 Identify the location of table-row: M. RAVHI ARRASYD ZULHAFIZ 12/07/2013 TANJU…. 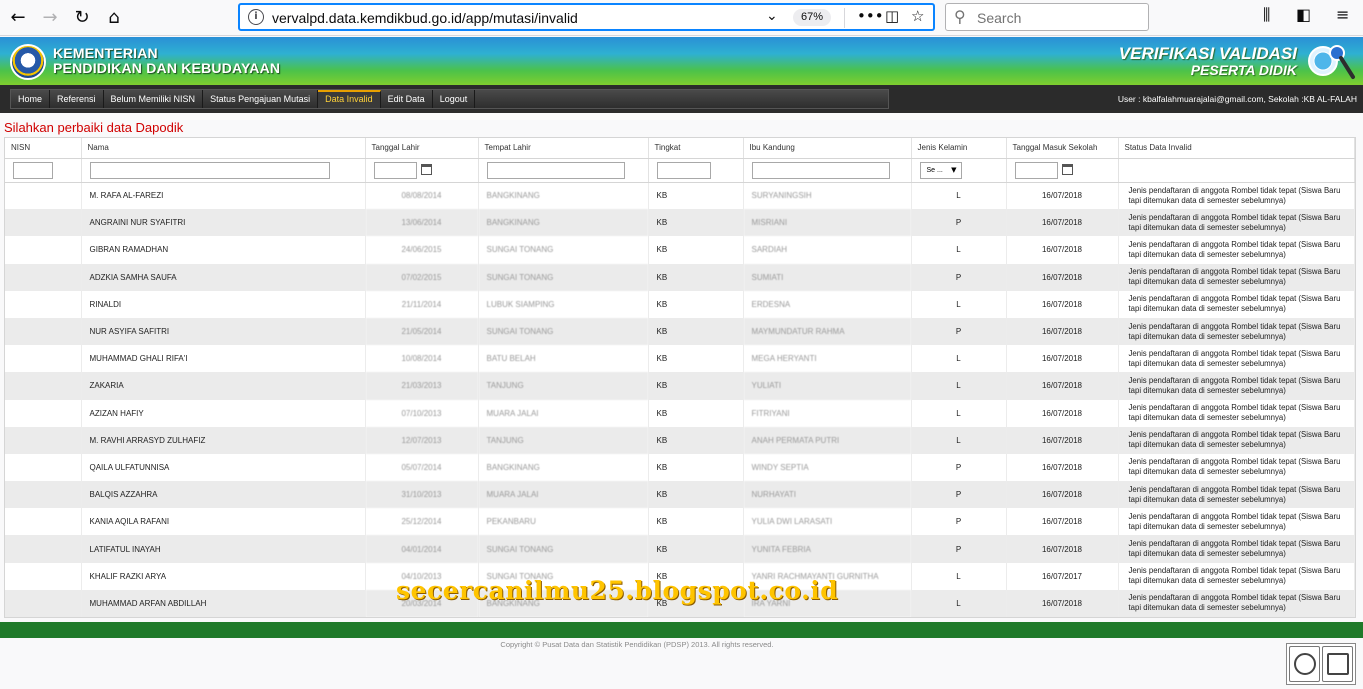
(680, 440).